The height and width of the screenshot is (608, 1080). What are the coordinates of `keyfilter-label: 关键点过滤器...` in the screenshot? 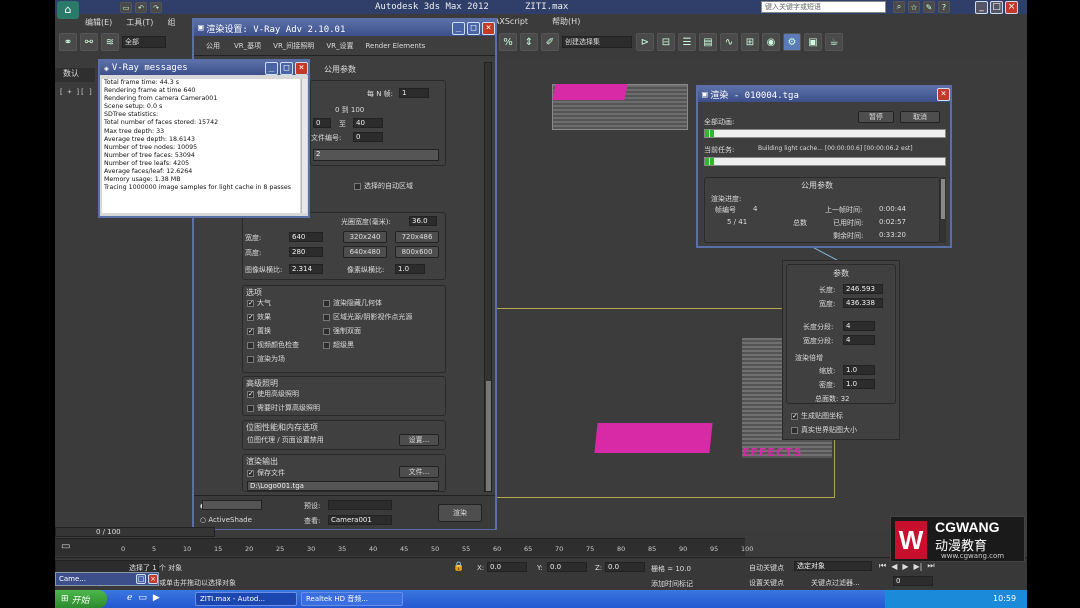 It's located at (835, 583).